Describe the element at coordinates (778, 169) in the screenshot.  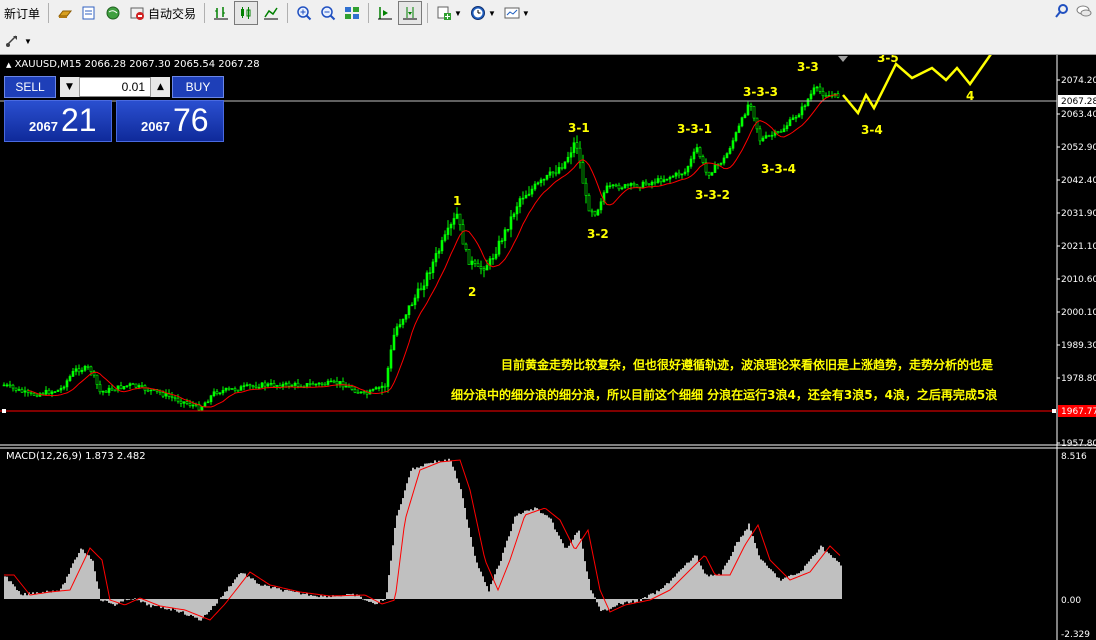
I see `wave-label-3-3-4: 3-3-4` at that location.